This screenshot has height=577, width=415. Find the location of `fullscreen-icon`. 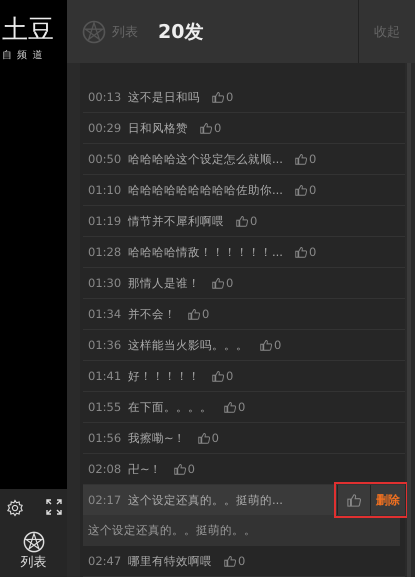

fullscreen-icon is located at coordinates (54, 507).